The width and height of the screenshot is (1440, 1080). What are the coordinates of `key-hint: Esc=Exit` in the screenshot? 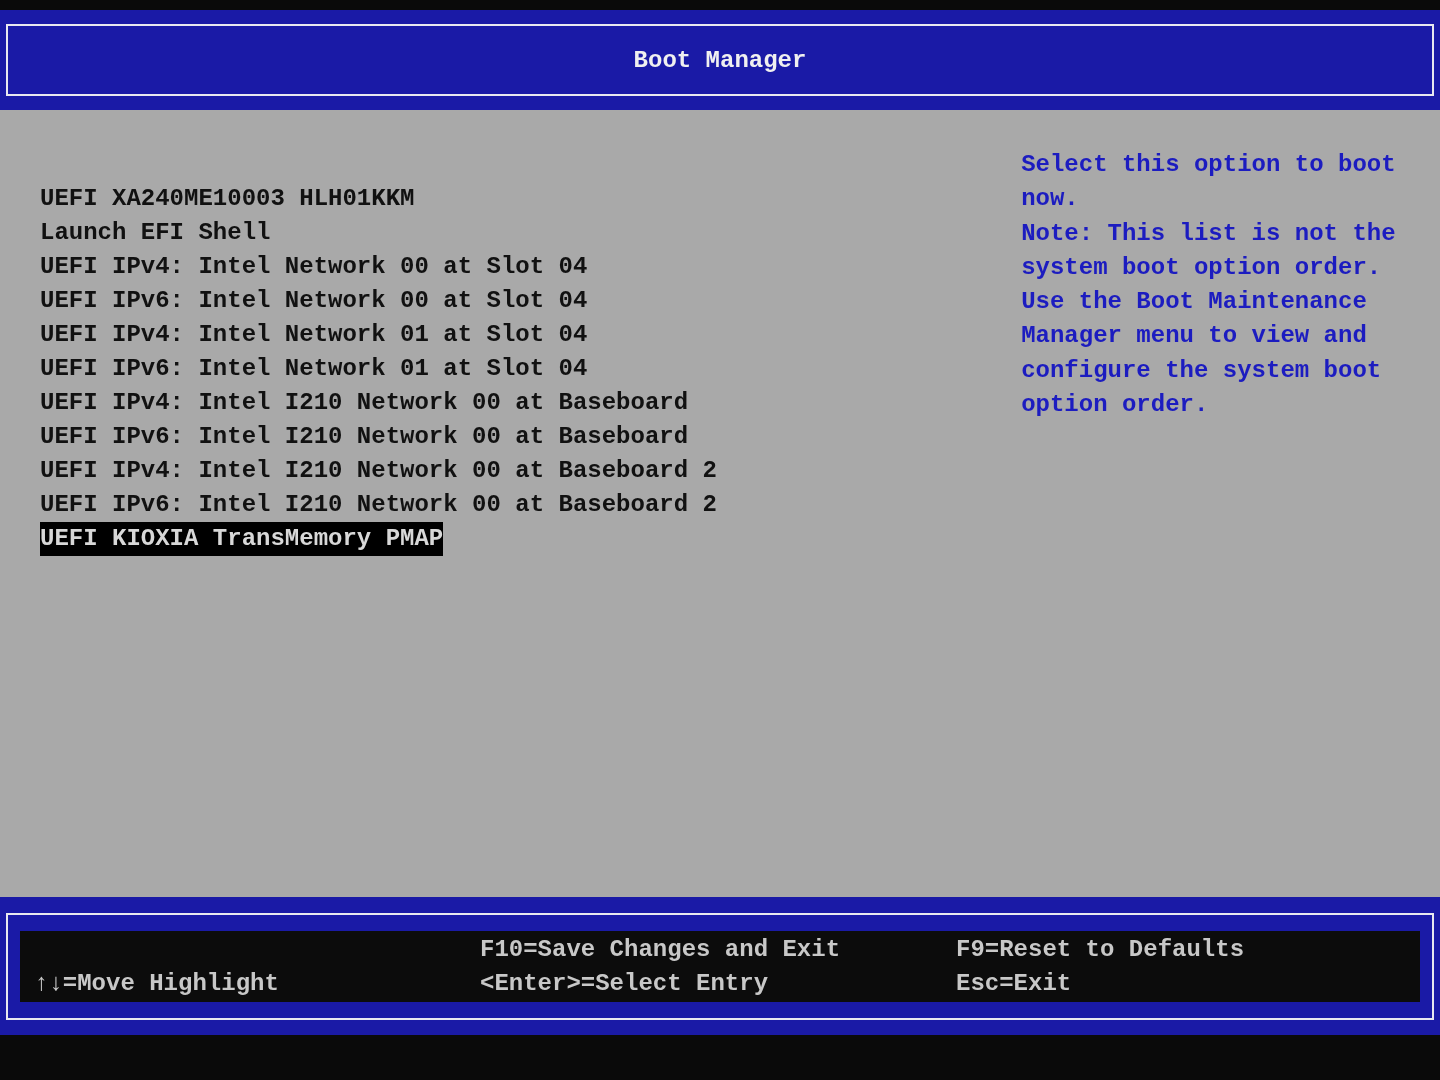 It's located at (1014, 983).